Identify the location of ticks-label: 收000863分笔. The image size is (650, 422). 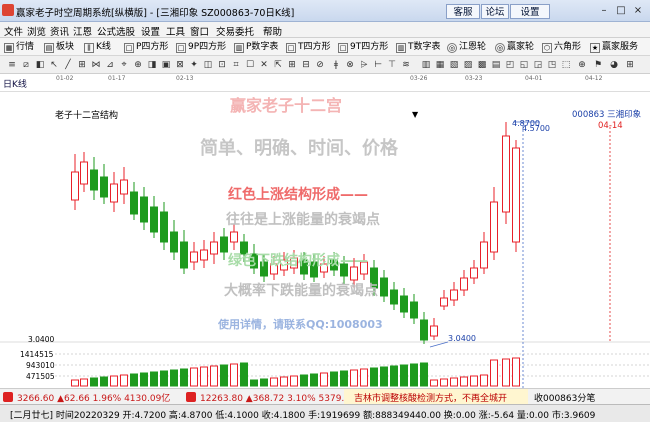
(564, 397).